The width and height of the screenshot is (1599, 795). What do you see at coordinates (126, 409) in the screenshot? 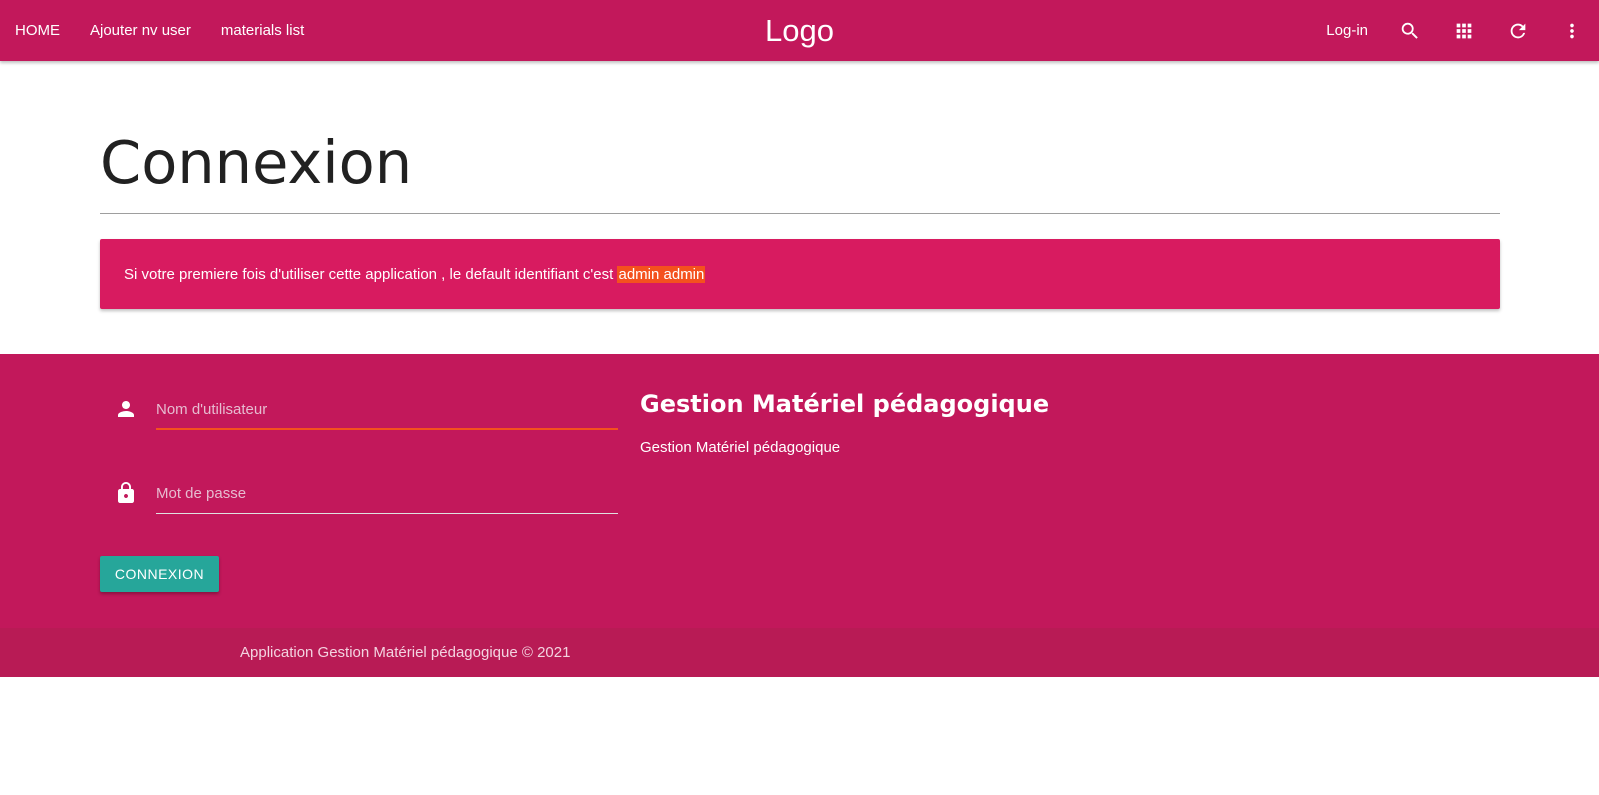
I see `person-icon` at bounding box center [126, 409].